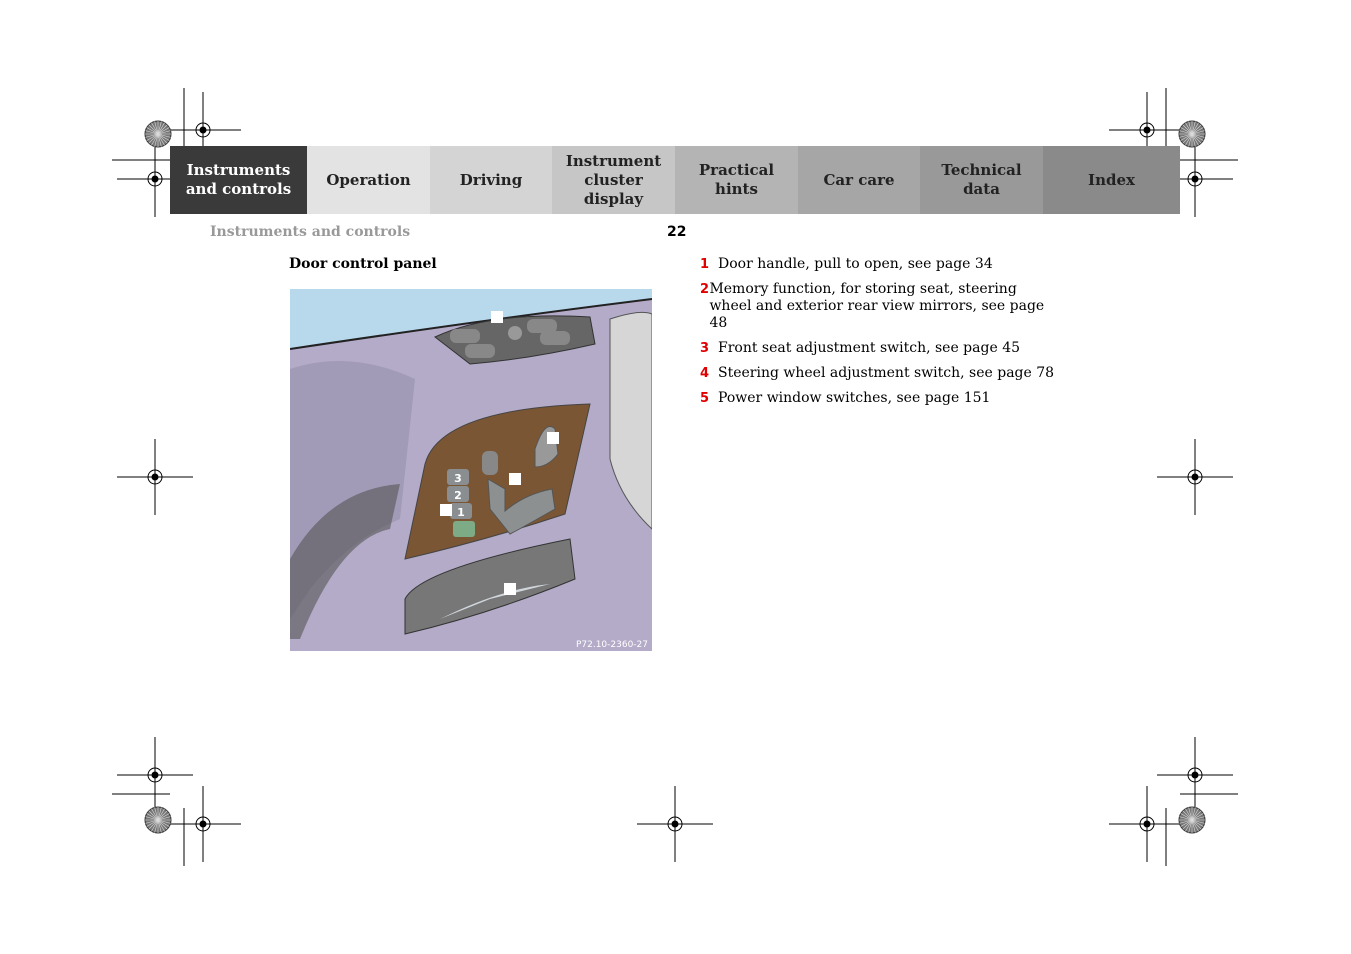 The height and width of the screenshot is (954, 1351). What do you see at coordinates (612, 645) in the screenshot?
I see `figure-code: P72.10-2360-27` at bounding box center [612, 645].